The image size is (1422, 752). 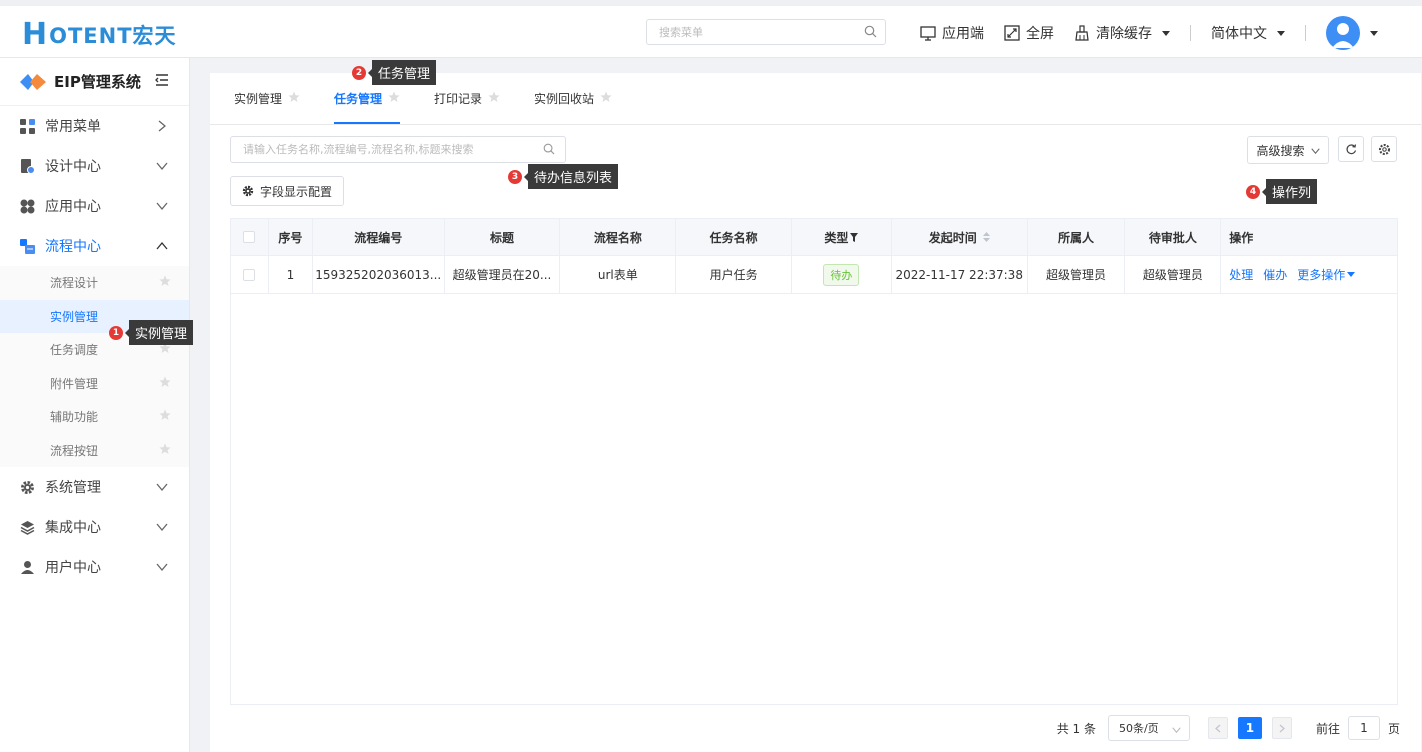 What do you see at coordinates (618, 274) in the screenshot?
I see `flow-name-cell: url表单` at bounding box center [618, 274].